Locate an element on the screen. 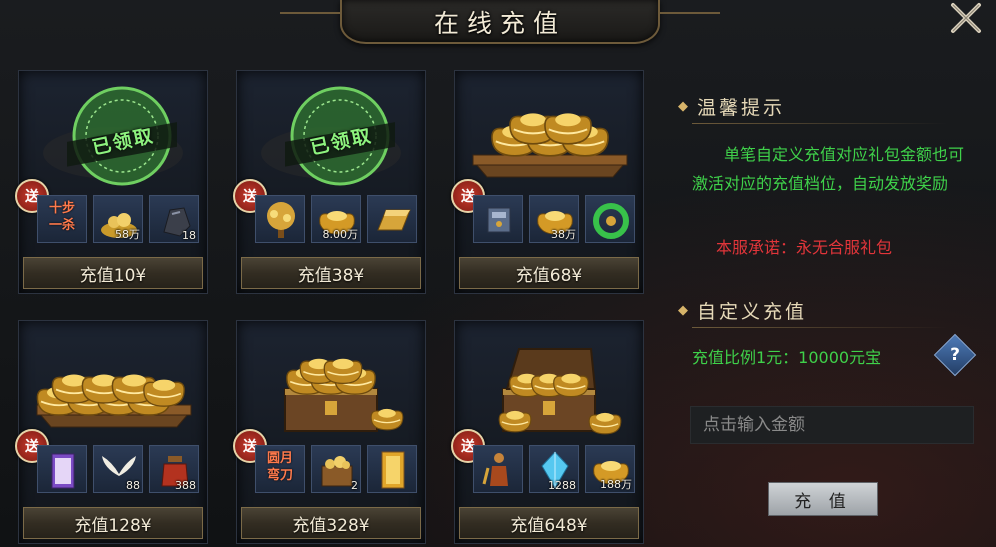 This screenshot has width=996, height=547. custom-heading: ◆ 自定义充值 is located at coordinates (828, 312).